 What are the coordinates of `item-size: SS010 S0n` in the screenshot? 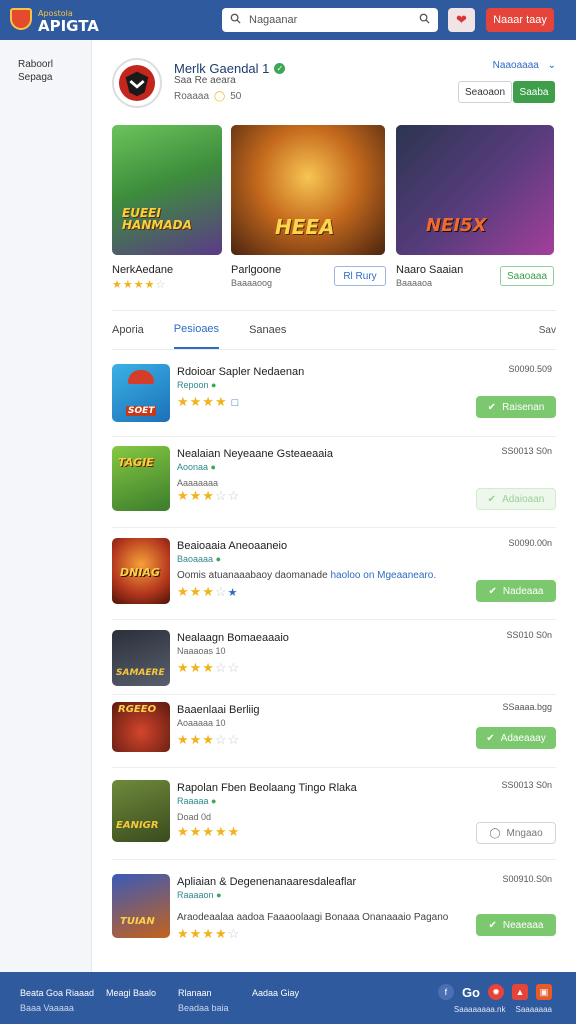 It's located at (529, 635).